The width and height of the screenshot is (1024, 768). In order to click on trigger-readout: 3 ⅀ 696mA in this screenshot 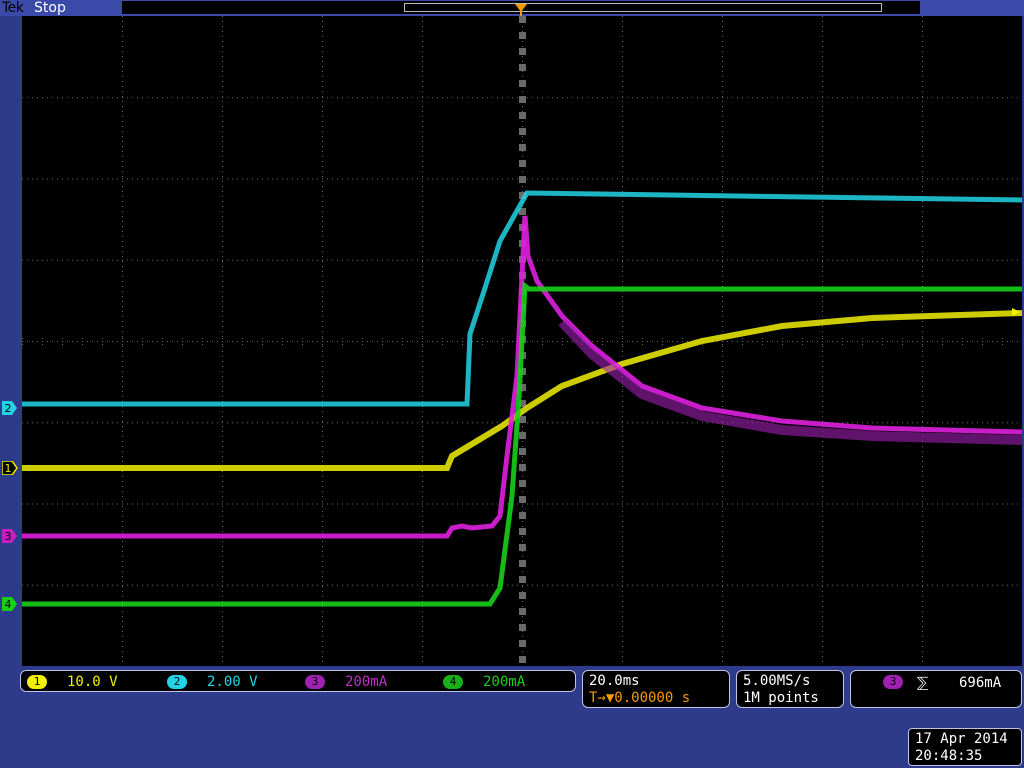, I will do `click(936, 689)`.